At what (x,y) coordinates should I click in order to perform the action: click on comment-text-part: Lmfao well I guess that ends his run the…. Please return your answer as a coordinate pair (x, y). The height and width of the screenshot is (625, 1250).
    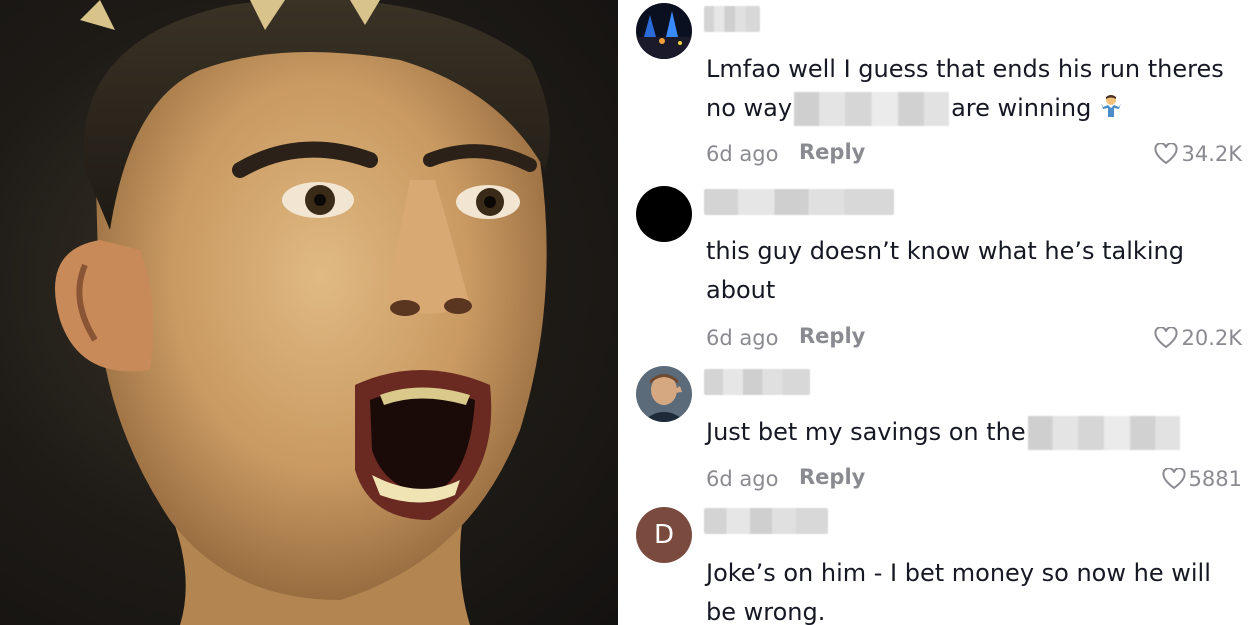
    Looking at the image, I should click on (965, 69).